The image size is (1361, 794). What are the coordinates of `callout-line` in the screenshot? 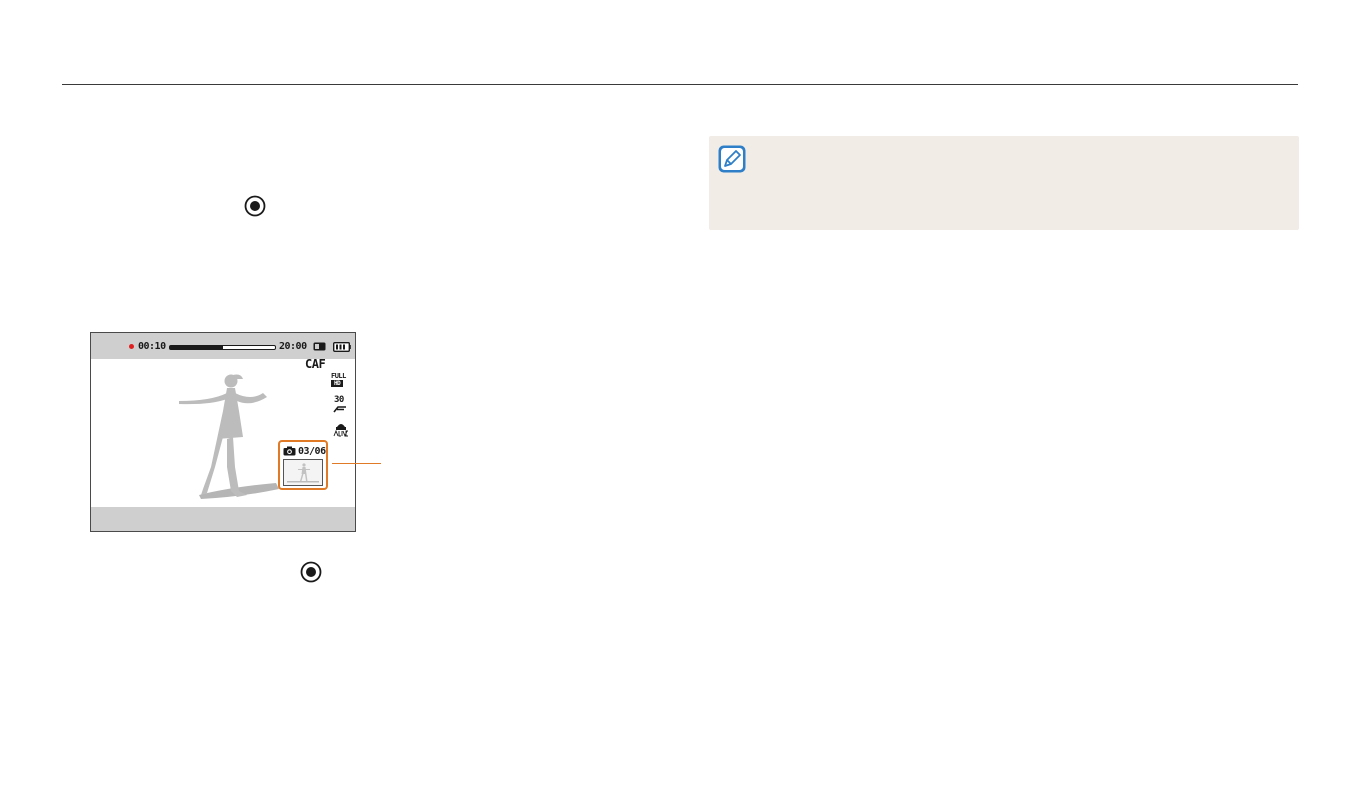 It's located at (356, 463).